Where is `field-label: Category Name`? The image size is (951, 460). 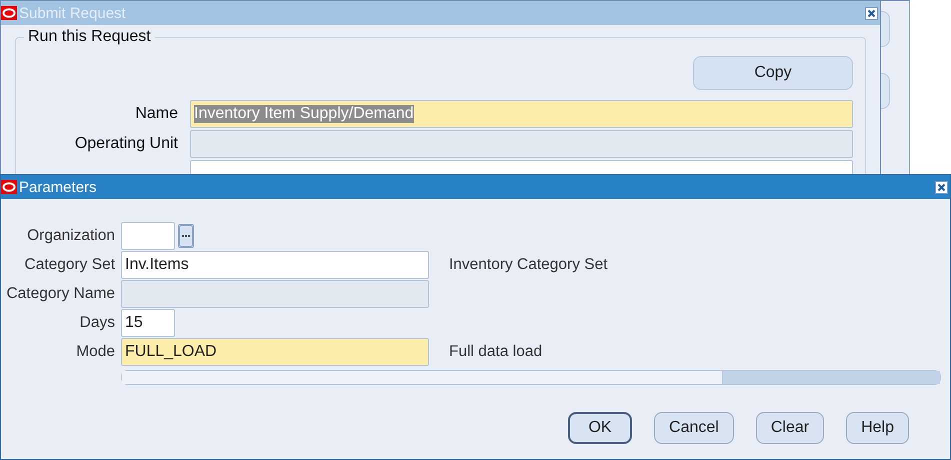 field-label: Category Name is located at coordinates (60, 293).